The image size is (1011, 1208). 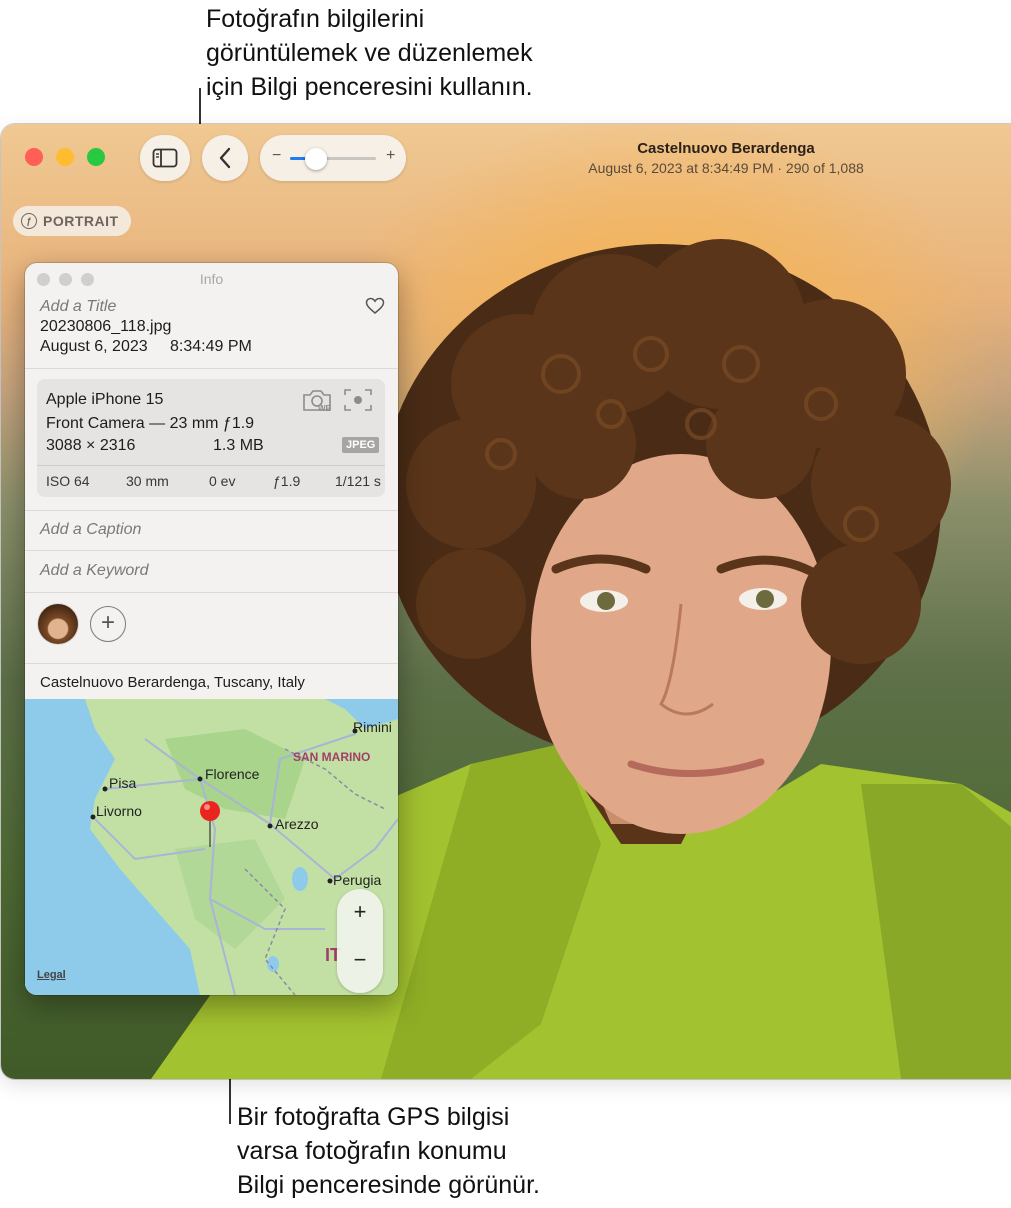 What do you see at coordinates (29, 221) in the screenshot?
I see `aperture-icon: ƒ` at bounding box center [29, 221].